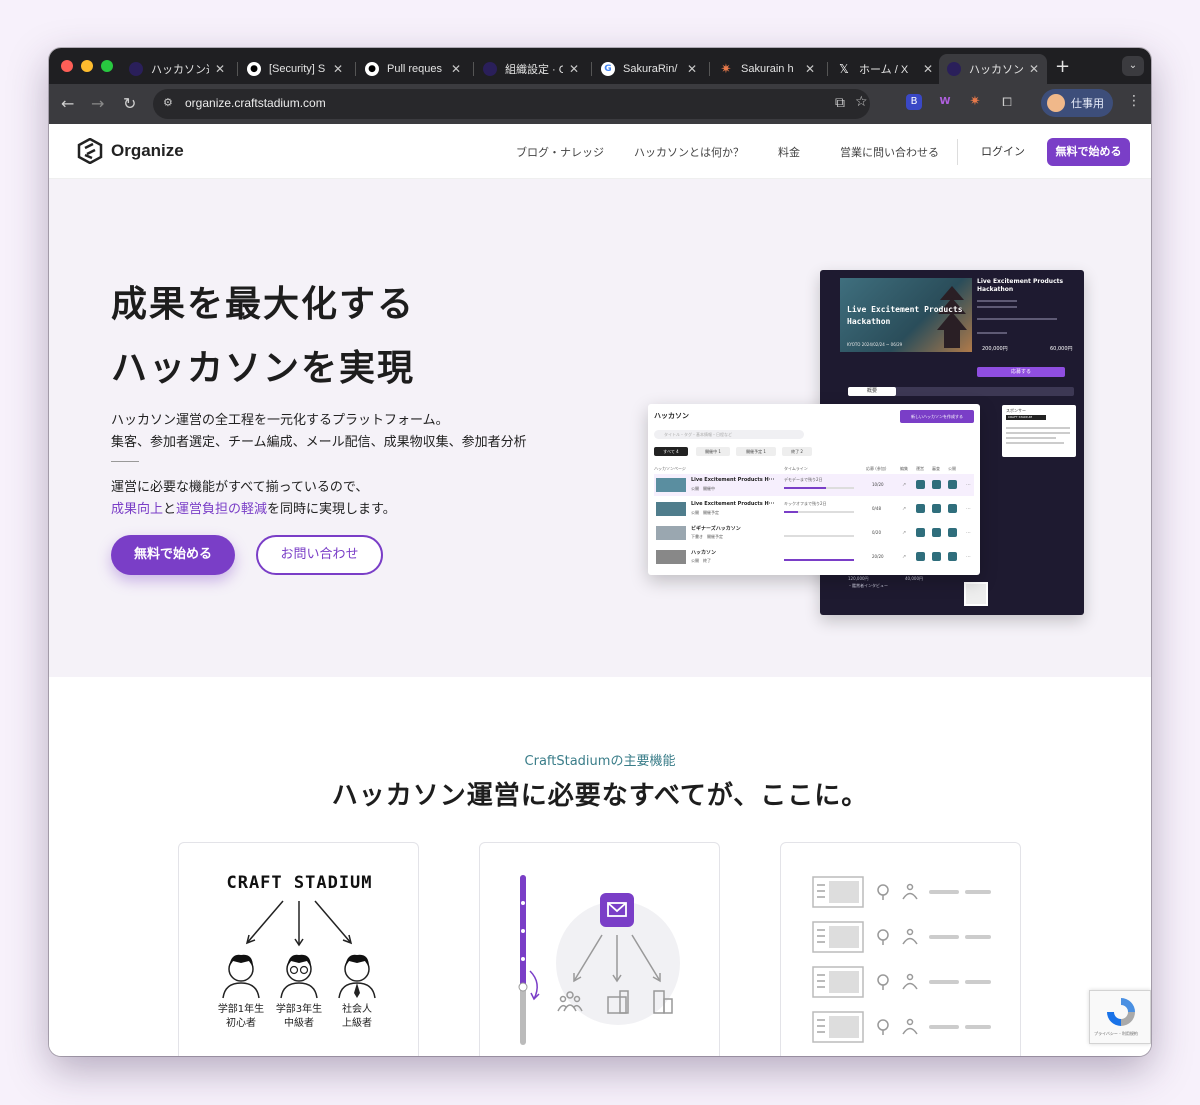 The image size is (1200, 1105). I want to click on browser-tab-active: ハッカソン運 ✕, so click(993, 69).